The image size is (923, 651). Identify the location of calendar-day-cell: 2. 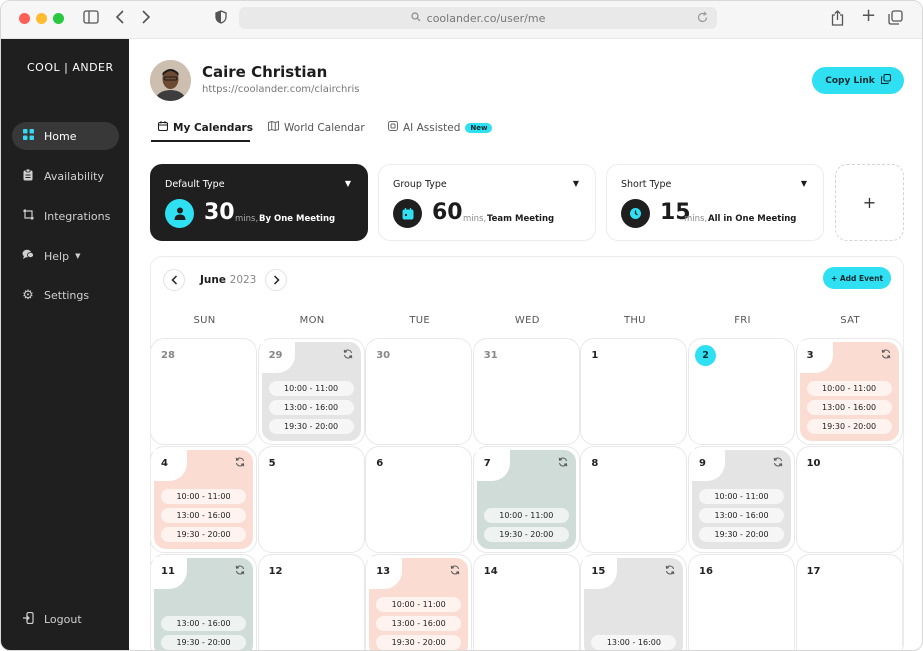
(741, 391).